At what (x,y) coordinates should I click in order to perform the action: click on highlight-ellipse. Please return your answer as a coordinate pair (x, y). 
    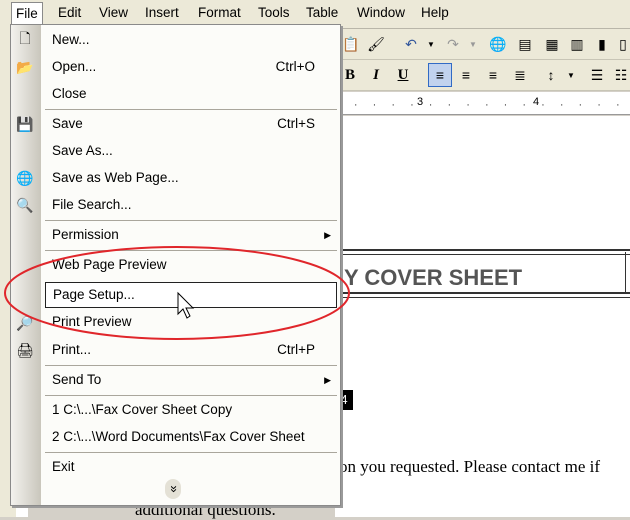
    Looking at the image, I should click on (177, 293).